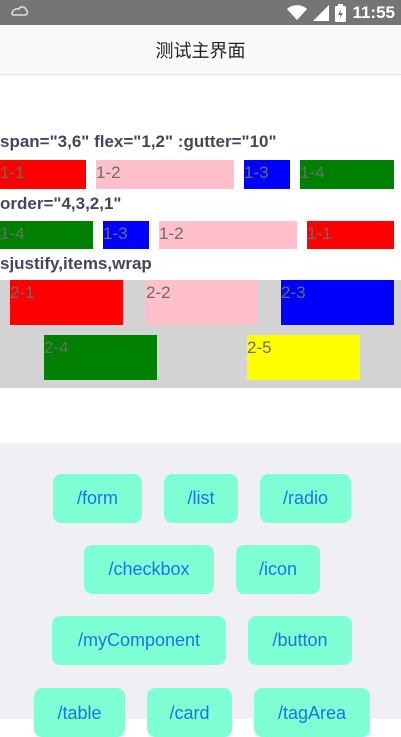  Describe the element at coordinates (165, 174) in the screenshot. I see `flex-item-1-2: 1-2` at that location.